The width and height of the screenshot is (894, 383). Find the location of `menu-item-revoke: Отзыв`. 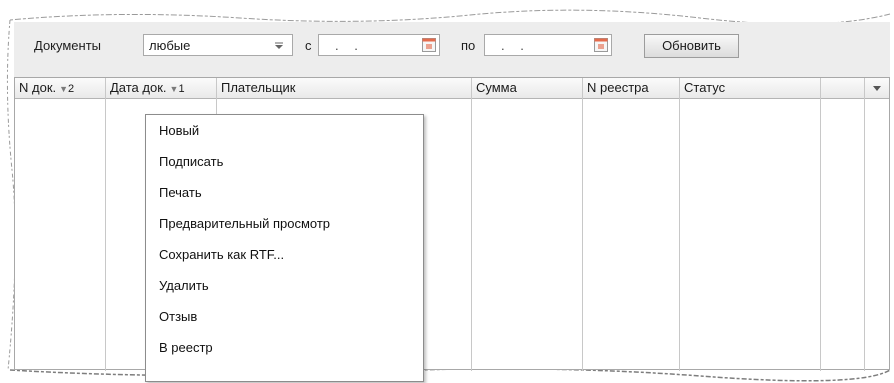

menu-item-revoke: Отзыв is located at coordinates (178, 316).